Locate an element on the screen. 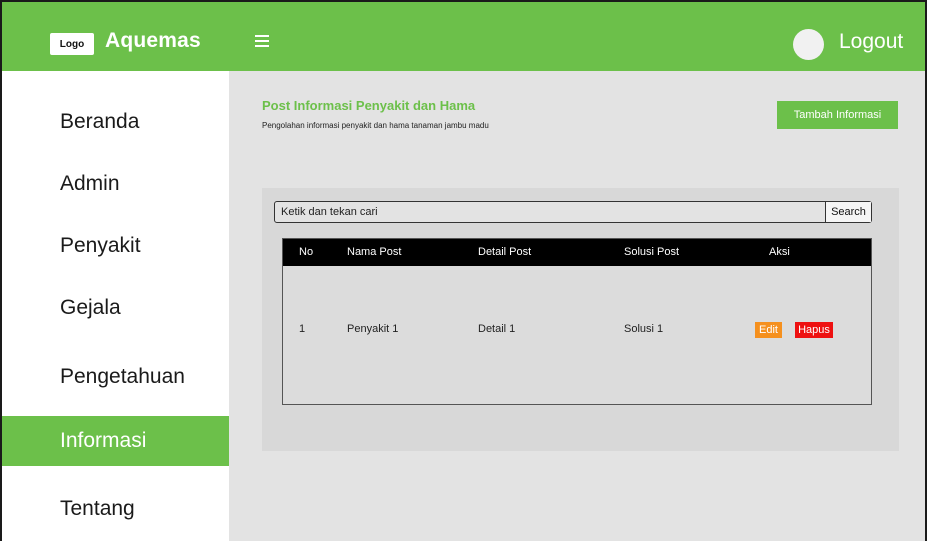 The image size is (927, 541). sidebar-item-informasi: Informasi is located at coordinates (115, 441).